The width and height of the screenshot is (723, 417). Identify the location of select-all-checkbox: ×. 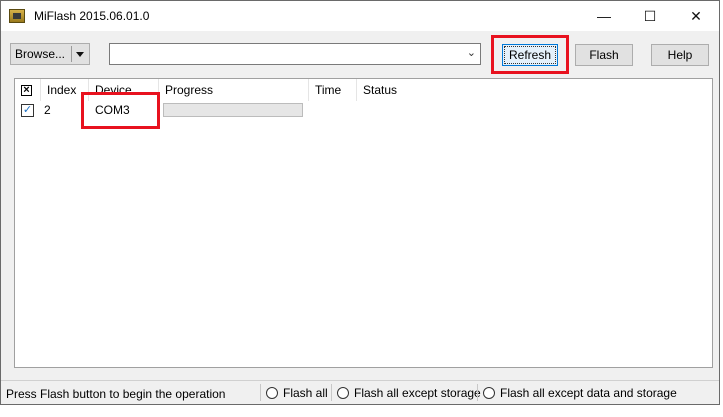
(26, 90).